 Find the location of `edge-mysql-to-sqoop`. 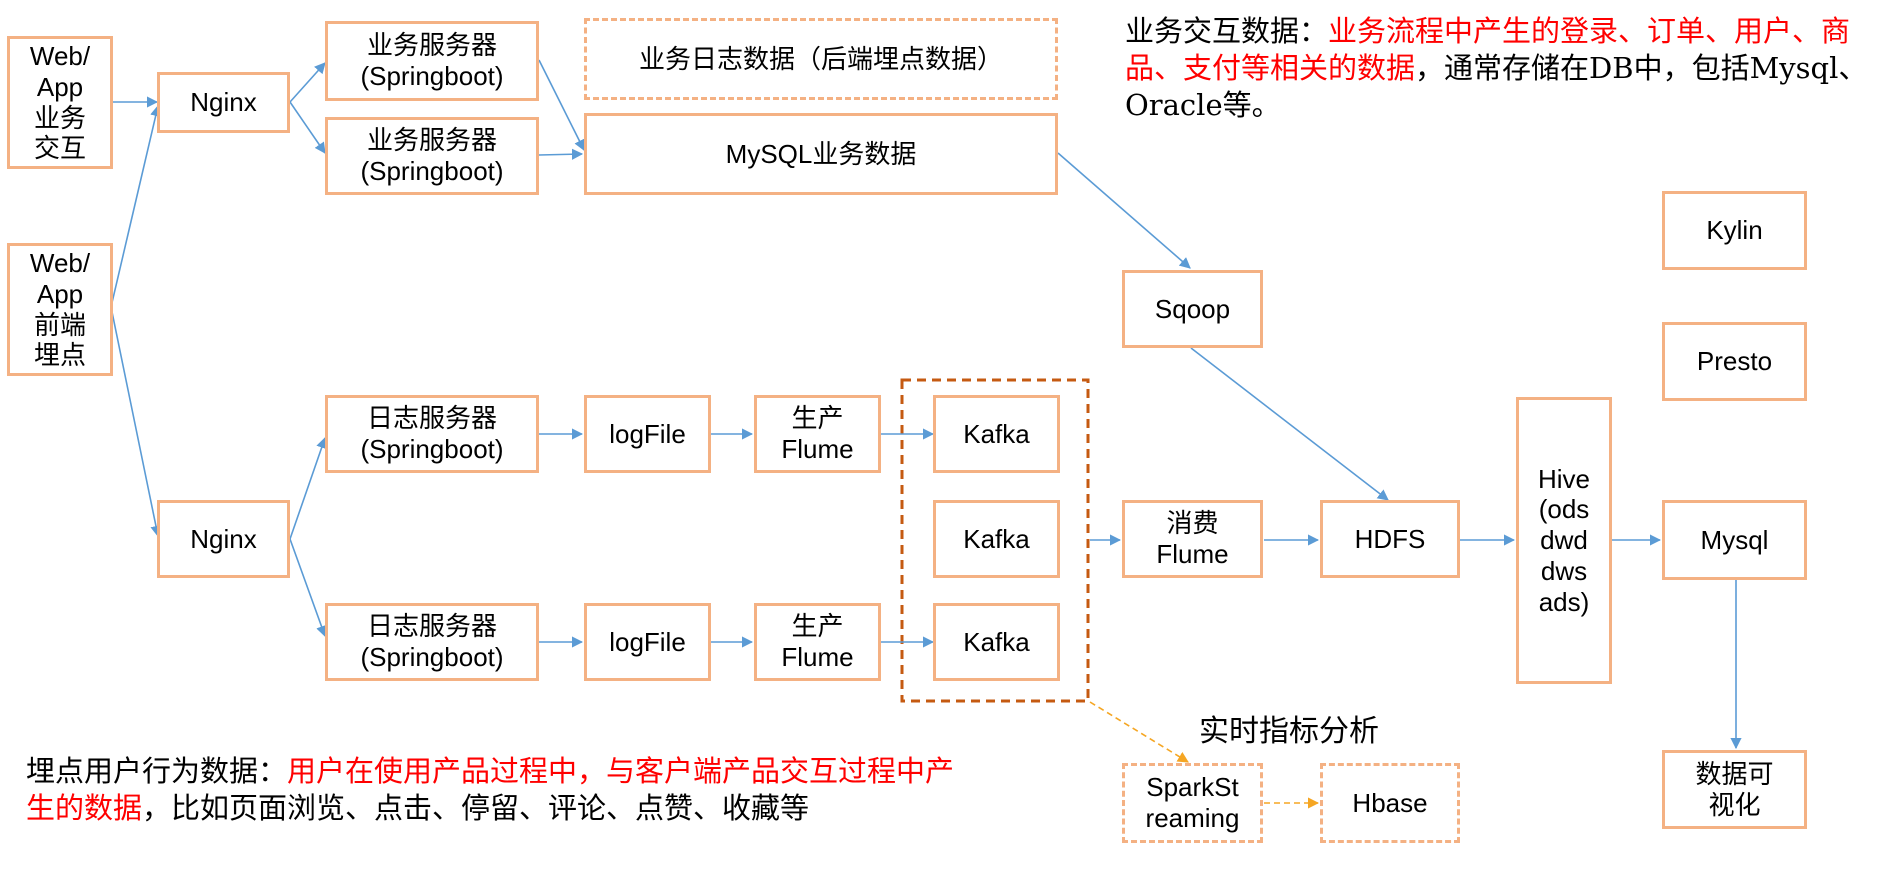

edge-mysql-to-sqoop is located at coordinates (1124, 210).